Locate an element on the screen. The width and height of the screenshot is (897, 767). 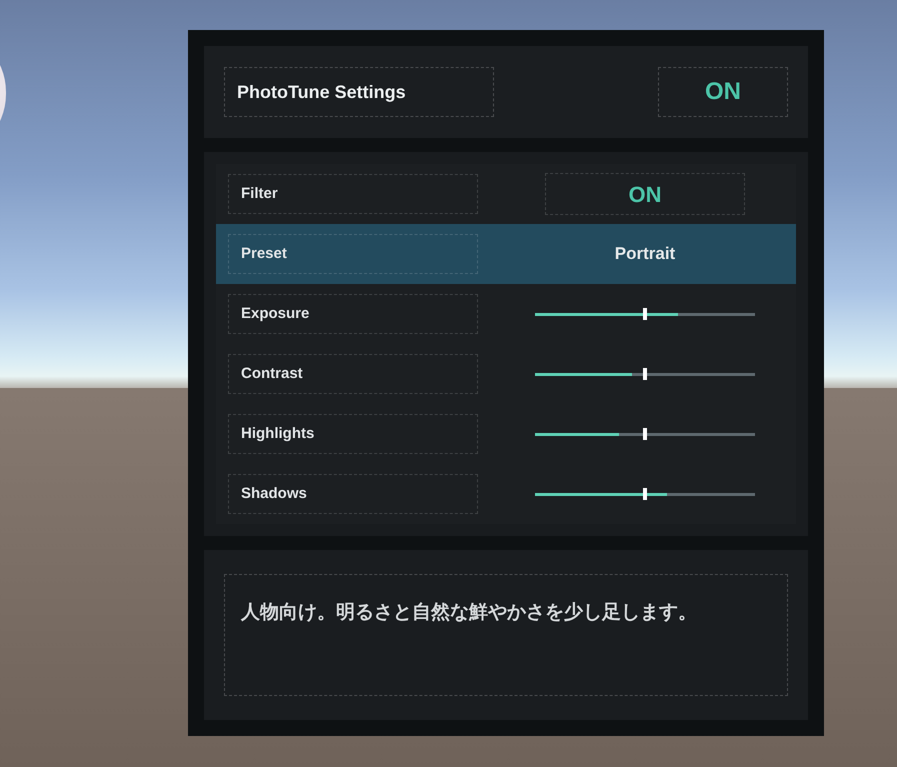
preset-value: Portrait is located at coordinates (645, 254).